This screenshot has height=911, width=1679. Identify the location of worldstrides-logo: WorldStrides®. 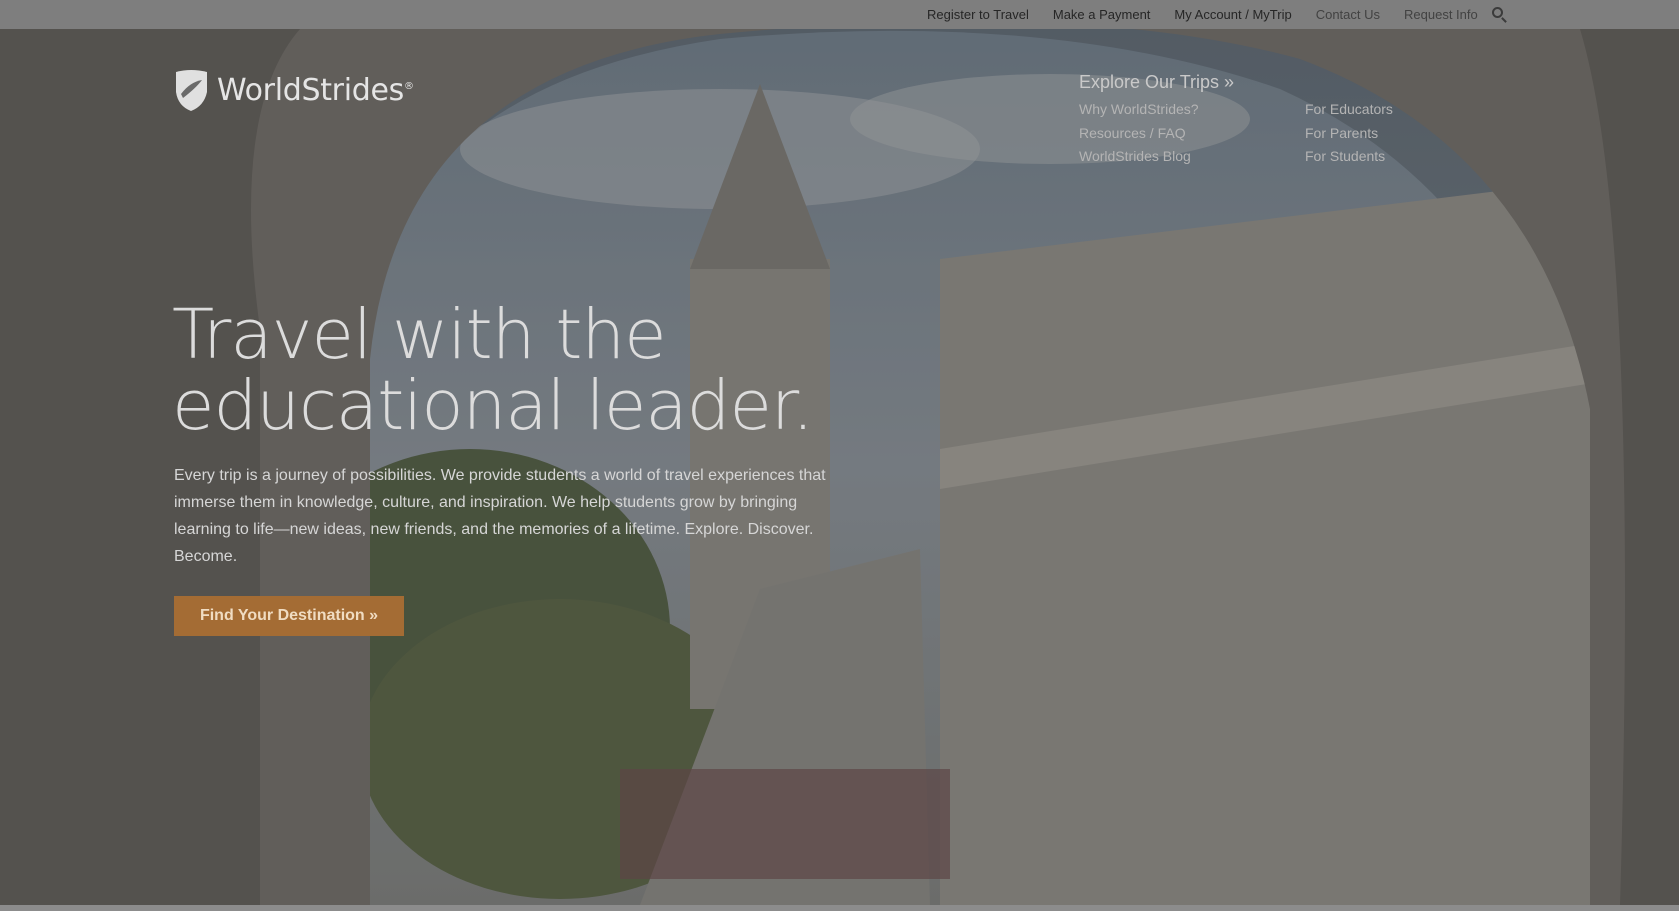
(294, 90).